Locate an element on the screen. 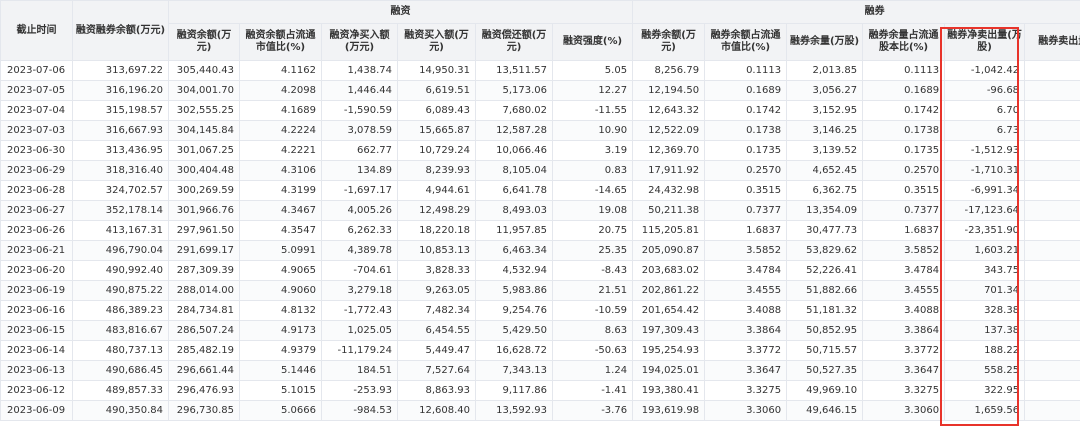 The width and height of the screenshot is (1080, 429). table-cell: 352,178.14 is located at coordinates (120, 210).